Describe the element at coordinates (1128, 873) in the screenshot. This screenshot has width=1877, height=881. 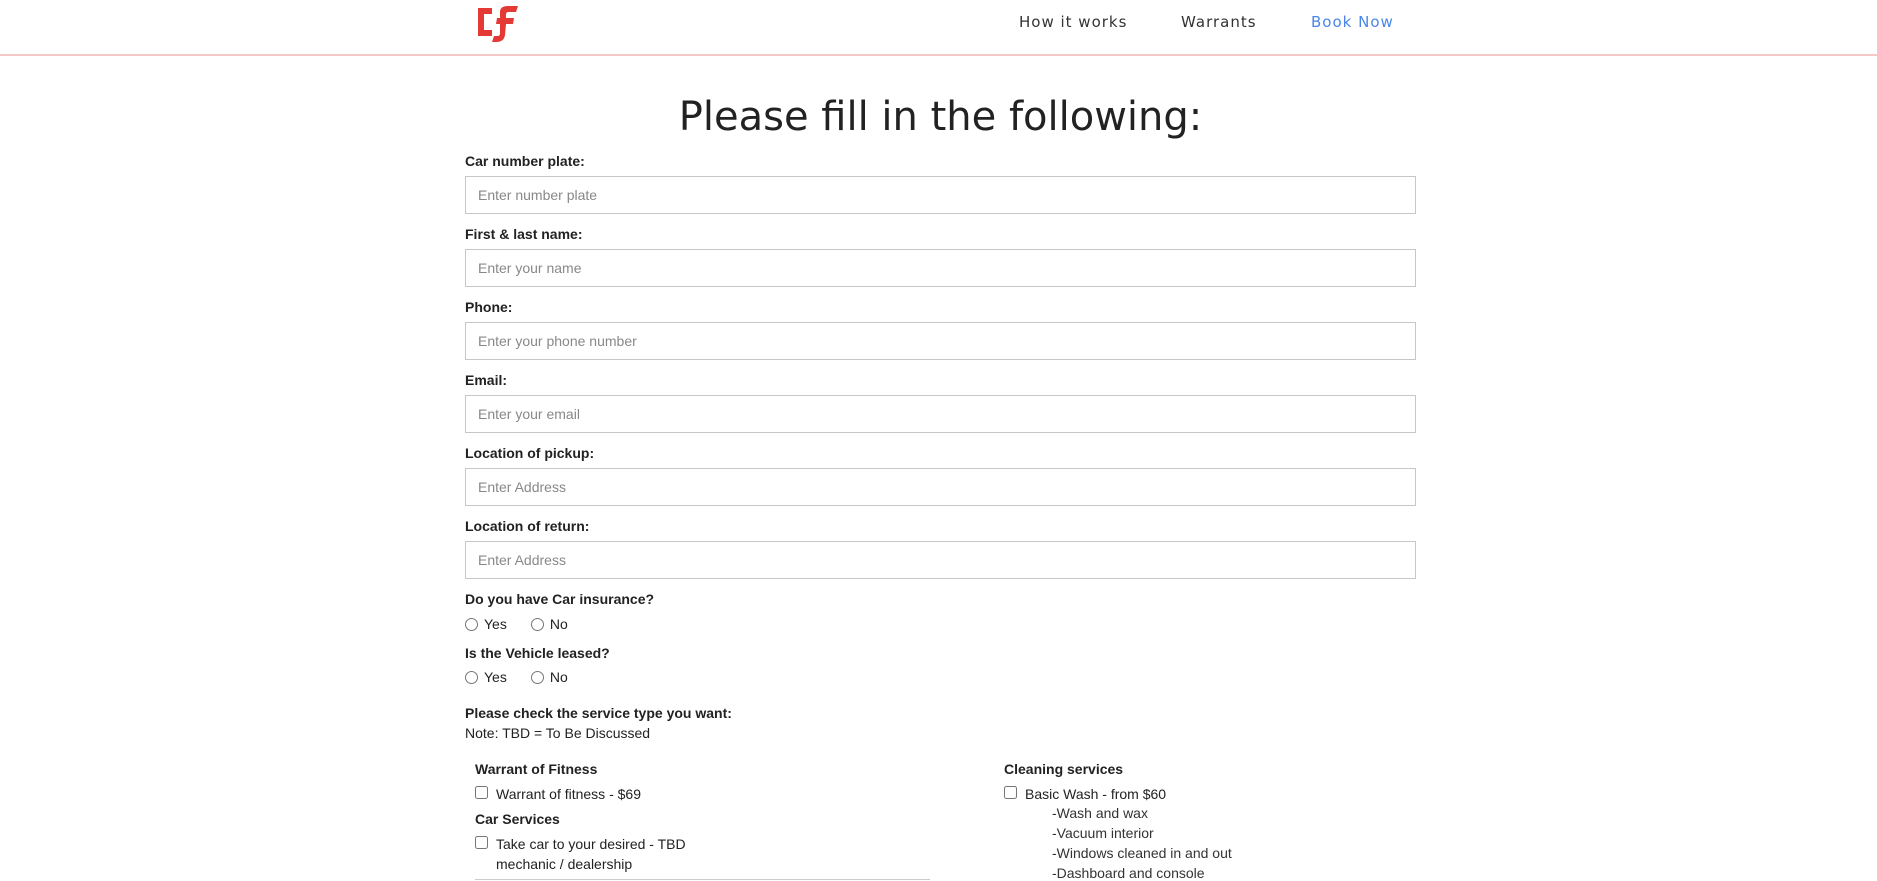
I see `basic-wash-detail-4: -Dashboard and console` at that location.